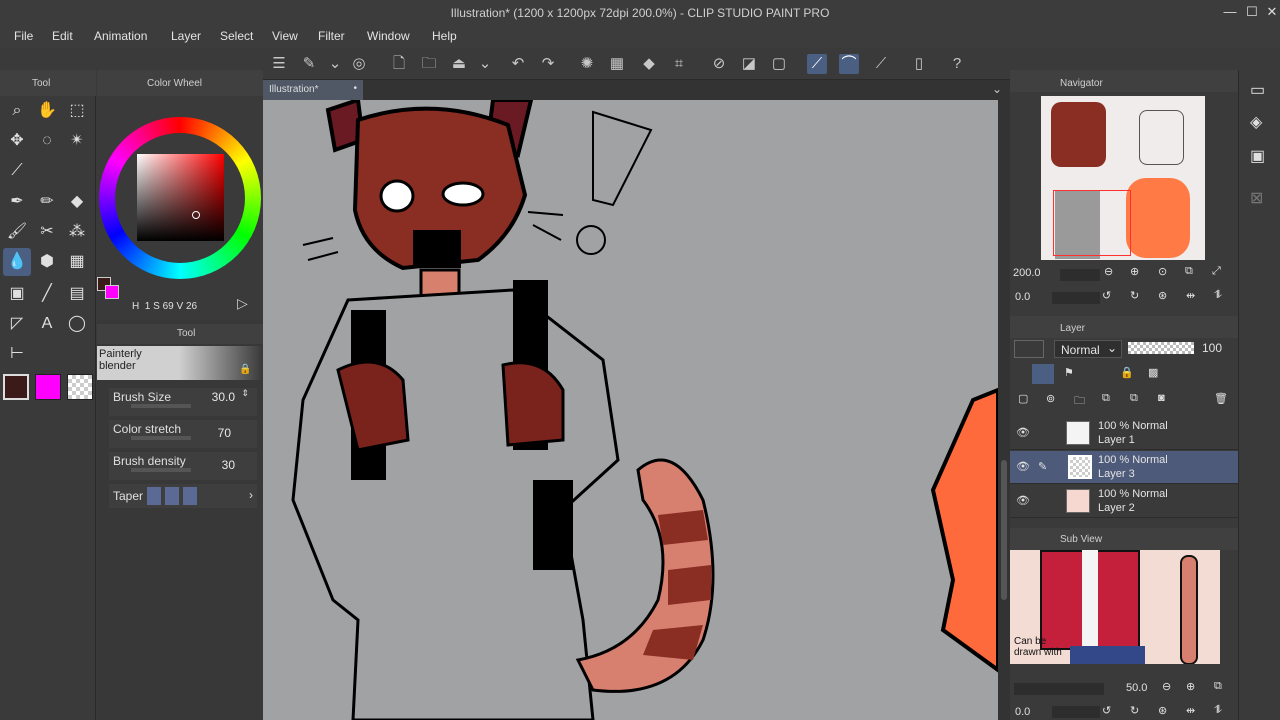 The image size is (1280, 720). I want to click on fill-tool-icon: ⬢, so click(47, 262).